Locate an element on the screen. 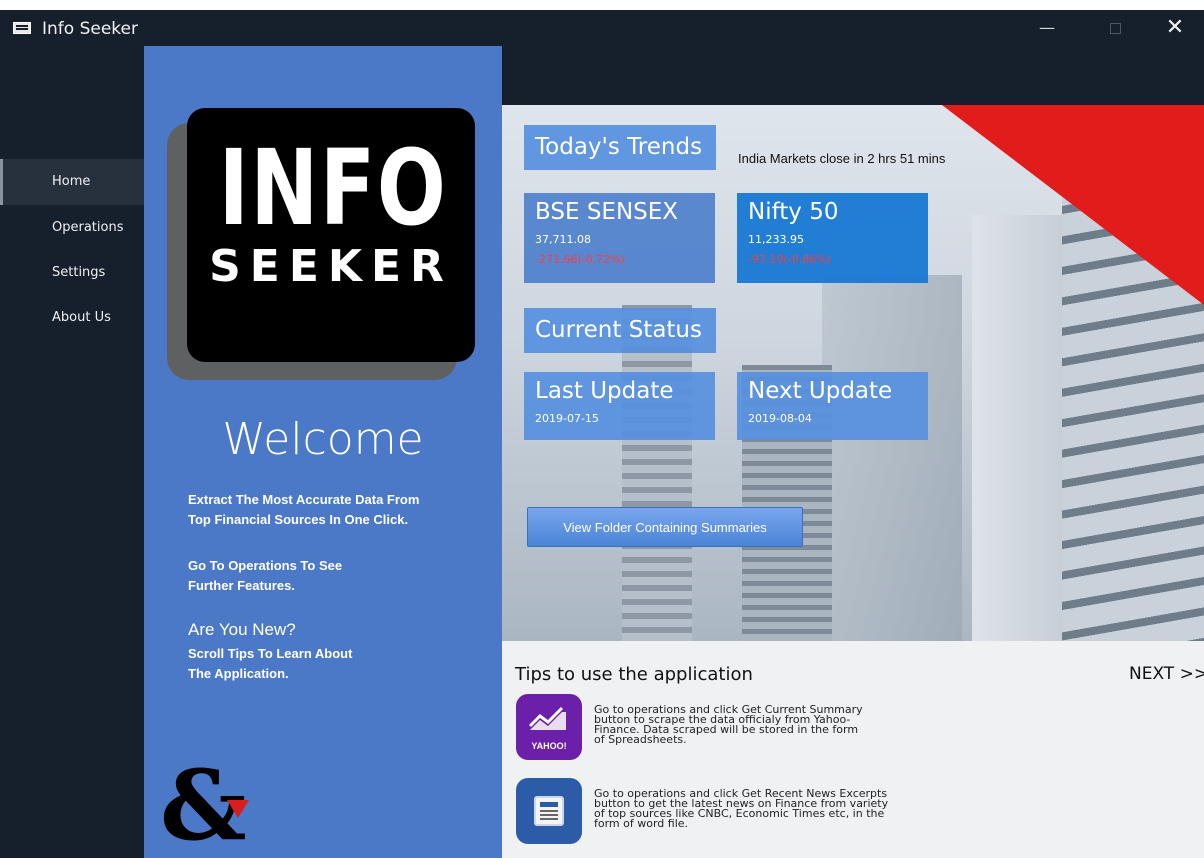  sidebar-item-settings: Settings is located at coordinates (72, 273).